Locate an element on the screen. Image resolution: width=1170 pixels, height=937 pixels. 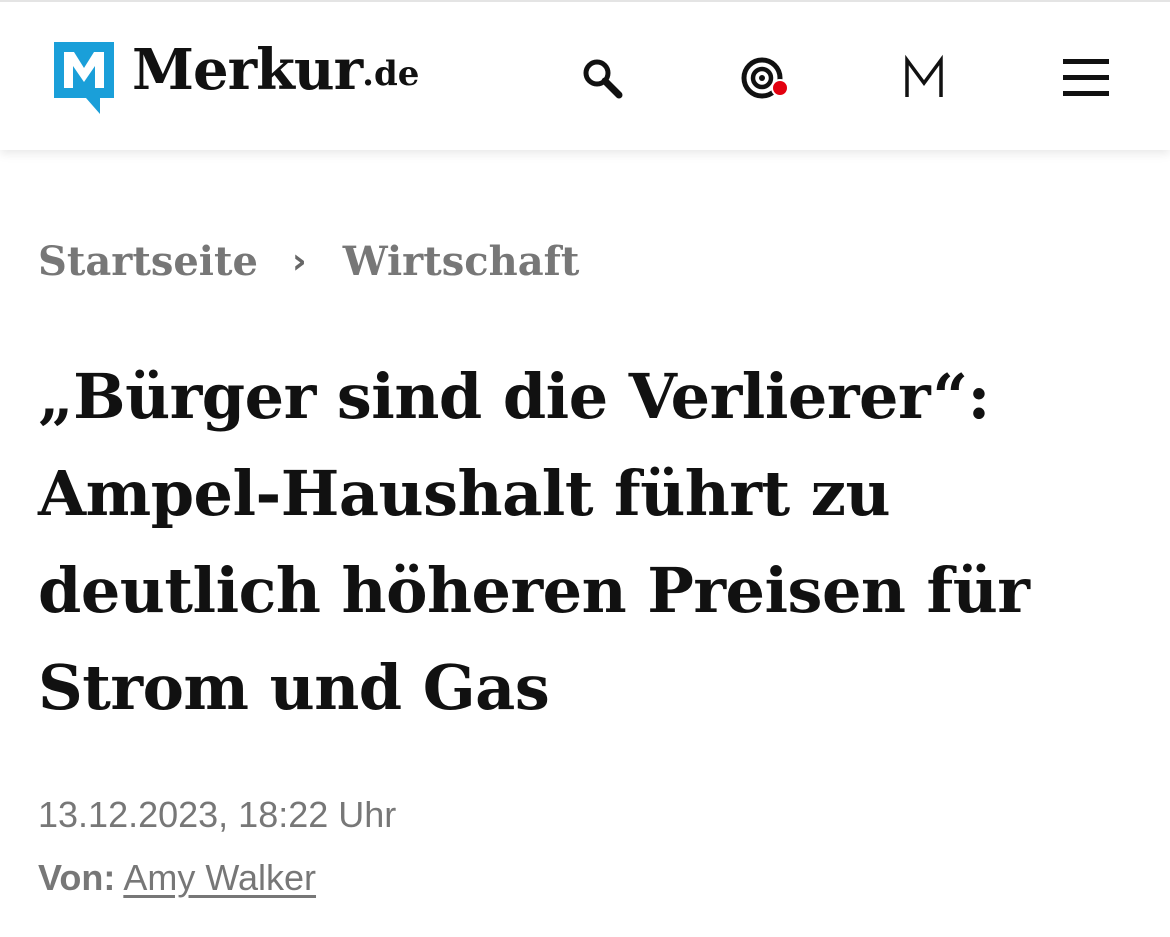
headline-line: deutlich höheren Preisen für is located at coordinates (534, 590).